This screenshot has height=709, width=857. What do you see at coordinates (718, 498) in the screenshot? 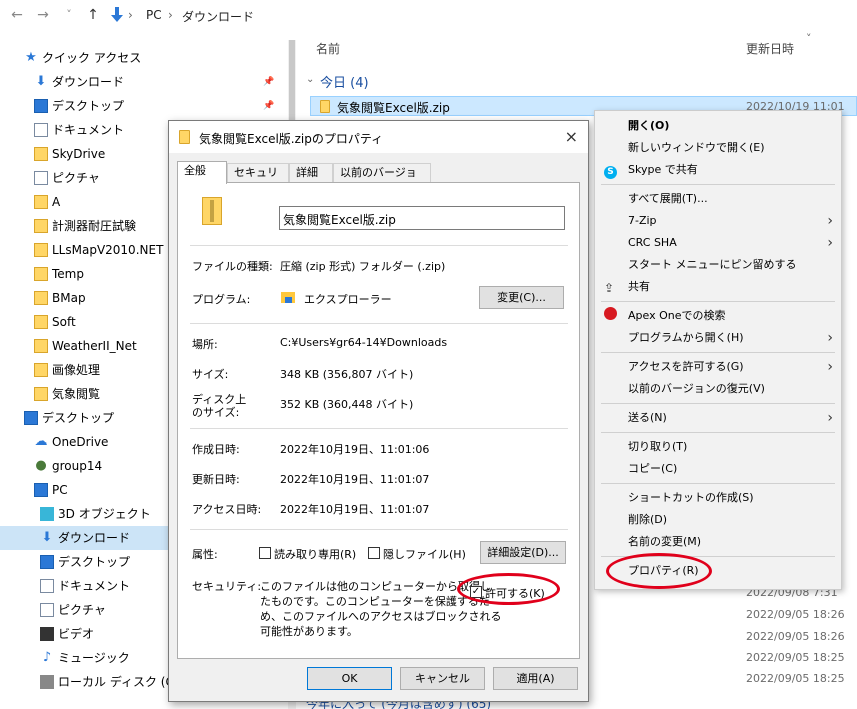
I see `menu-item: ショートカットの作成(S)` at bounding box center [718, 498].